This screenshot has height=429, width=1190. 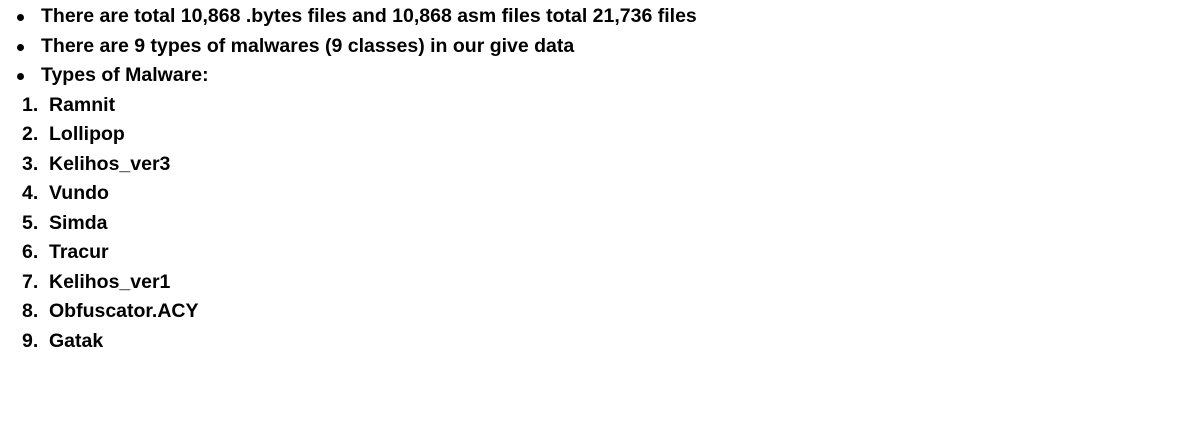 I want to click on list-item: 8. Obfuscator.ACY, so click(x=595, y=312).